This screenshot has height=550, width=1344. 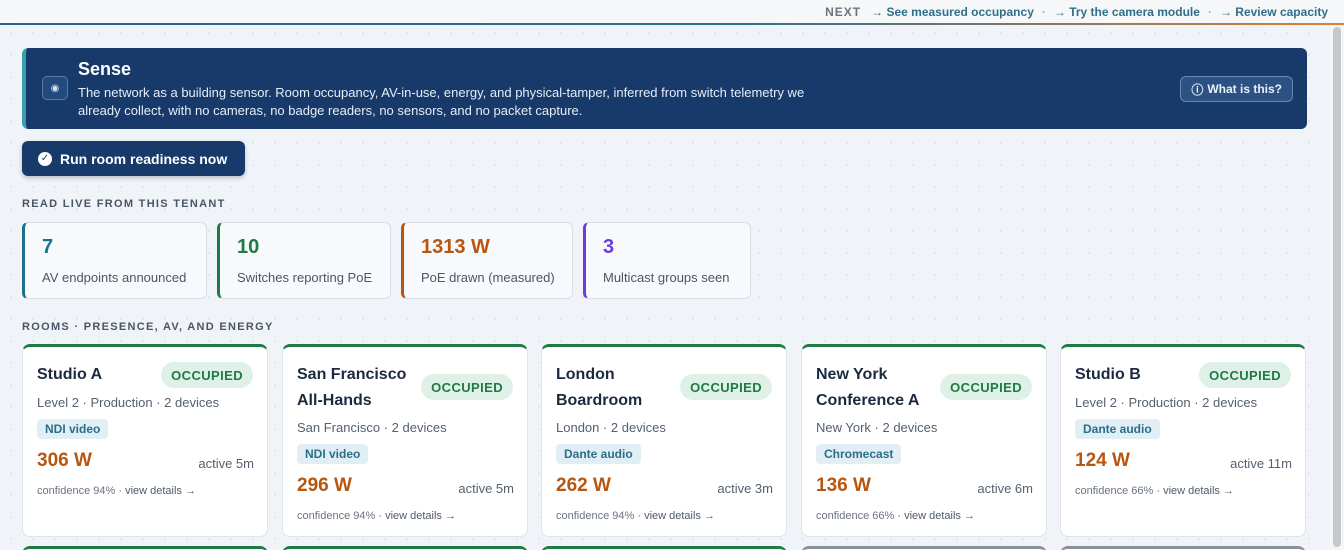 I want to click on next-link-occupancy: → See measured occupancy, so click(x=952, y=12).